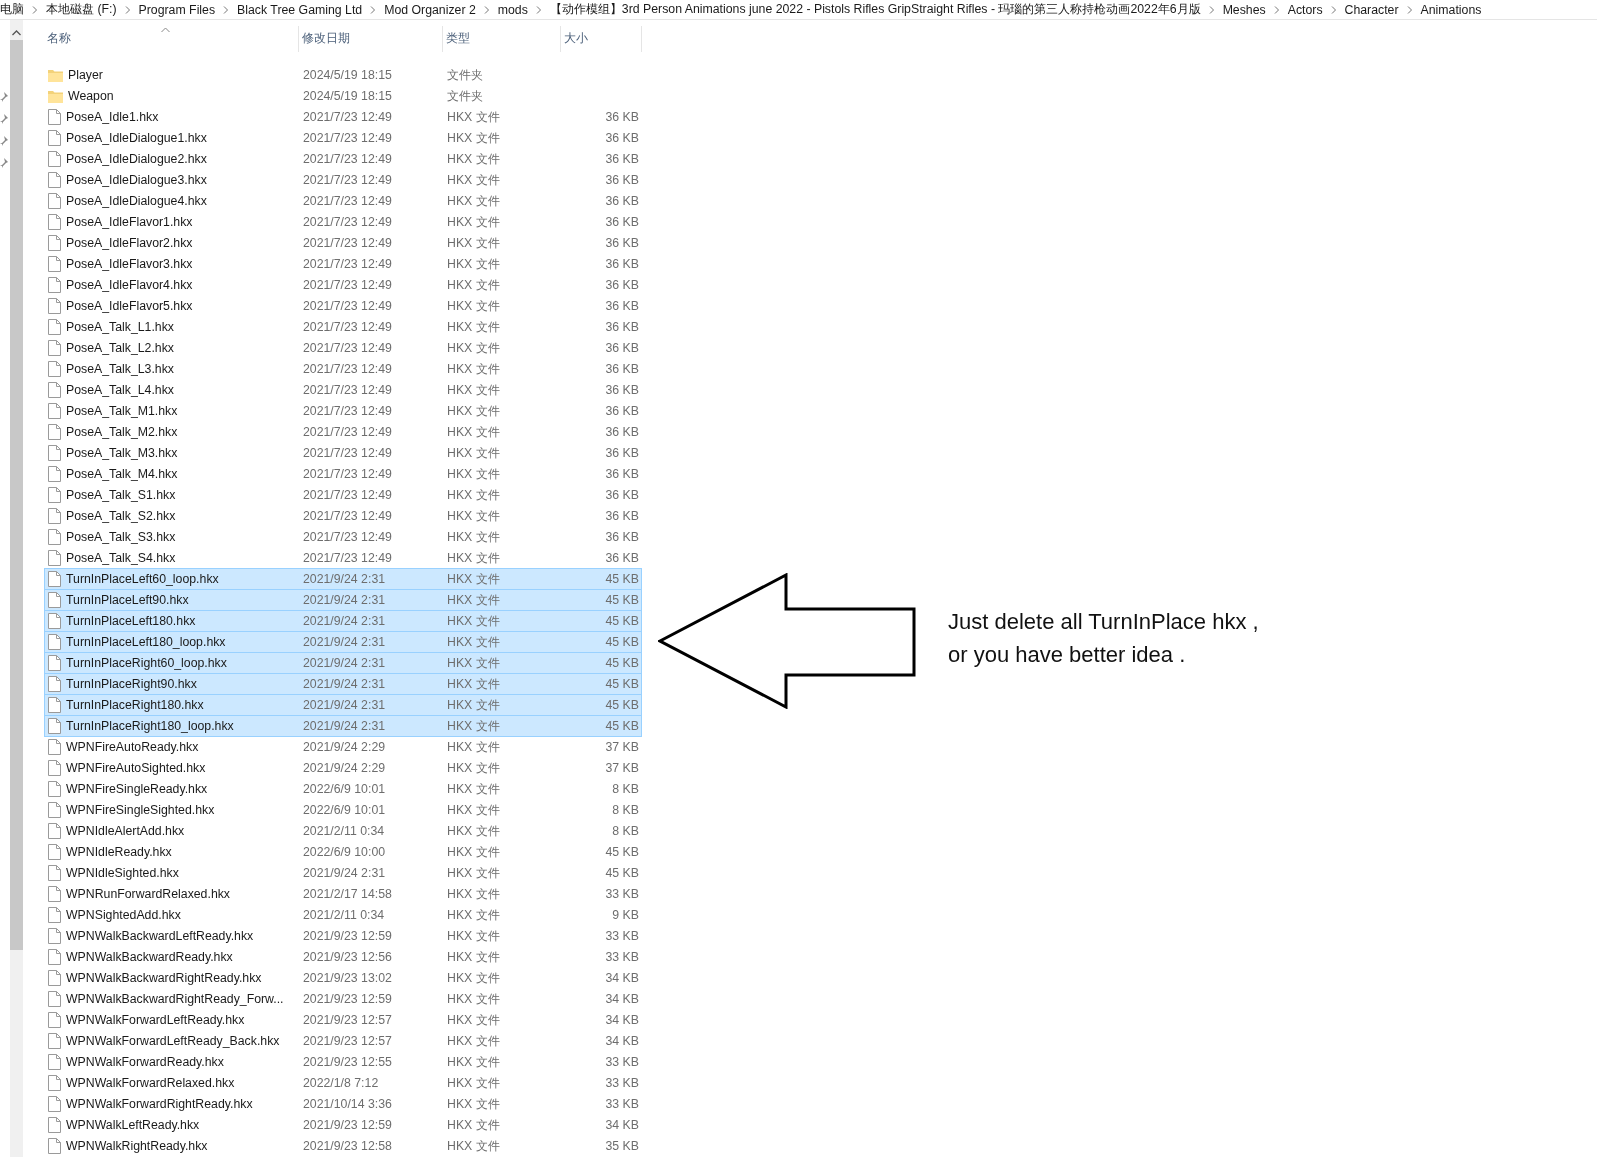  Describe the element at coordinates (343, 1062) in the screenshot. I see `file-row: WPNWalkForwardReady.hkx 2021/9/23 12:55 HKX 文件 33 KB` at that location.